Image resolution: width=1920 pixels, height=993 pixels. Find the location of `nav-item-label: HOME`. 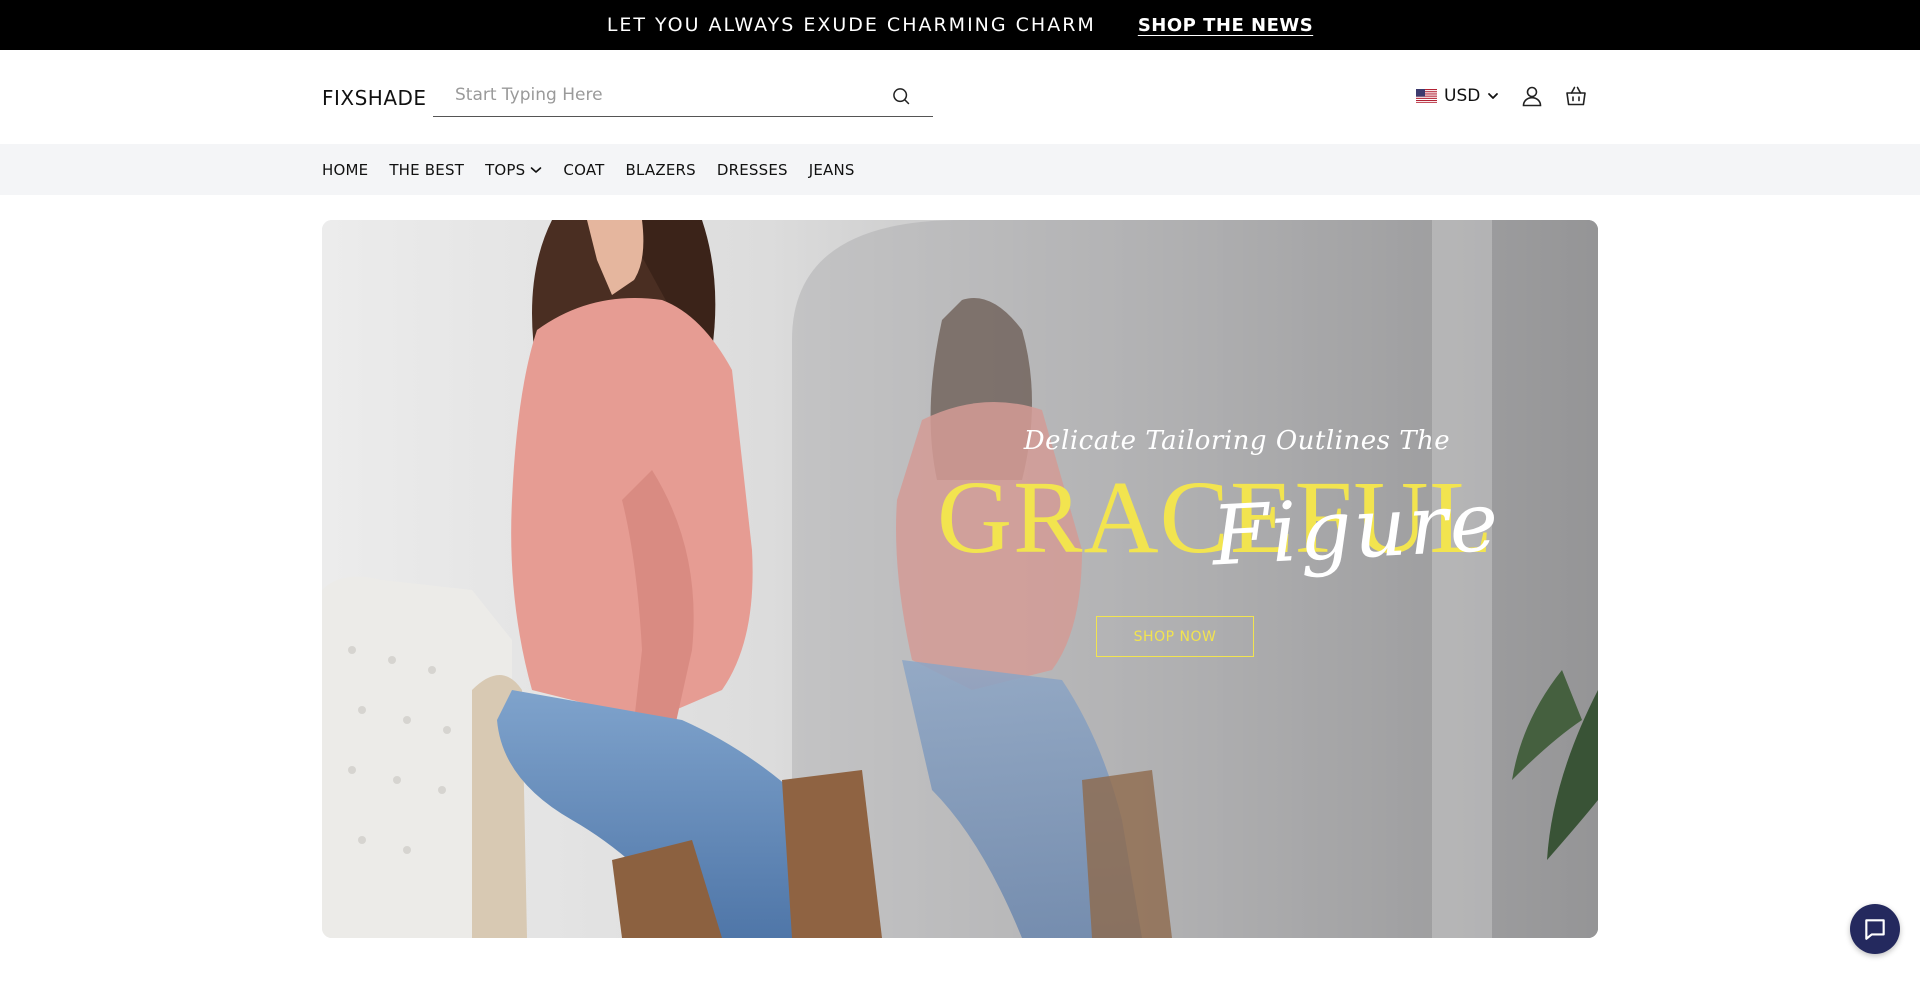

nav-item-label: HOME is located at coordinates (345, 169).